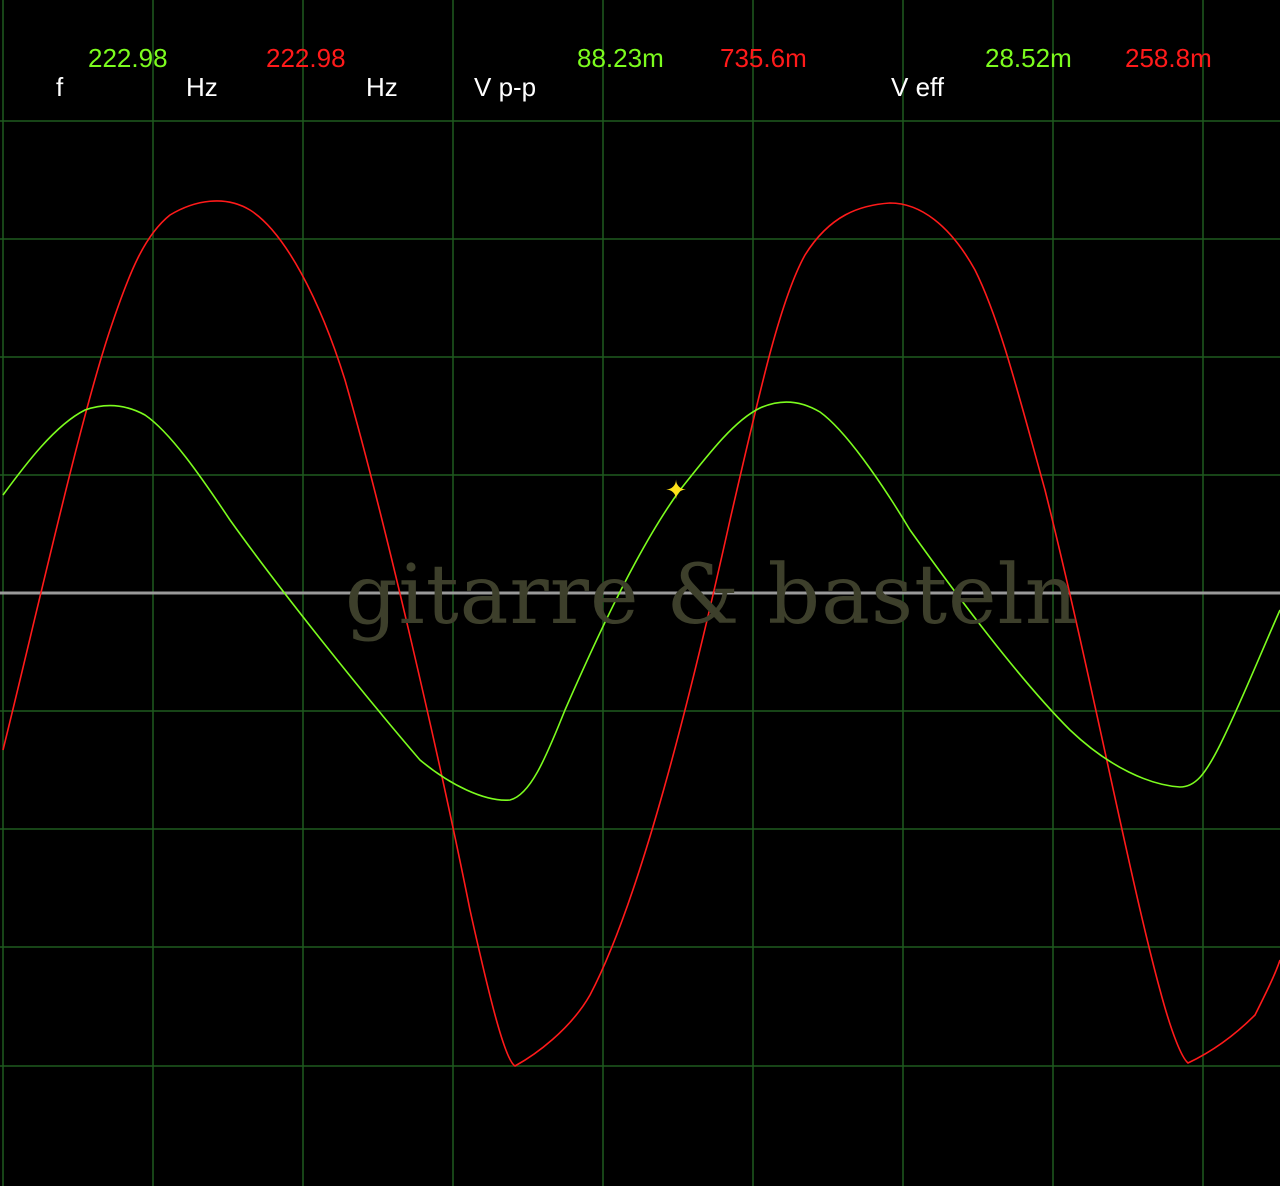 This screenshot has height=1186, width=1280. Describe the element at coordinates (1168, 58) in the screenshot. I see `ch2-veff-value: 258.8m` at that location.